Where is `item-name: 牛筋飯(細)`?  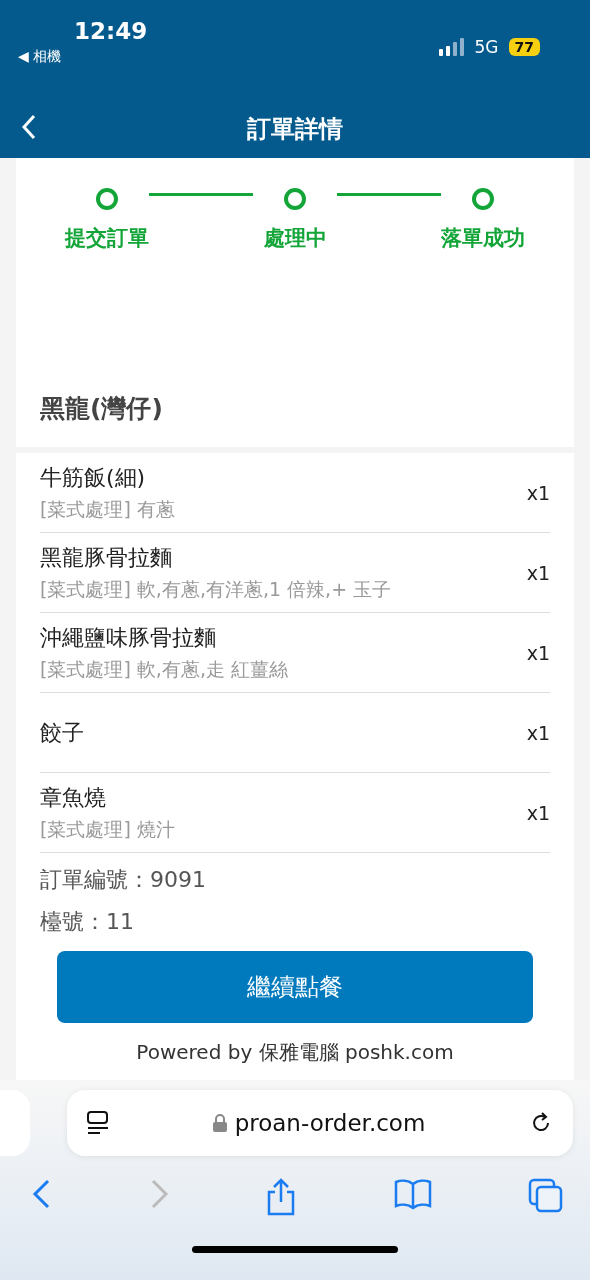
item-name: 牛筋飯(細) is located at coordinates (93, 477).